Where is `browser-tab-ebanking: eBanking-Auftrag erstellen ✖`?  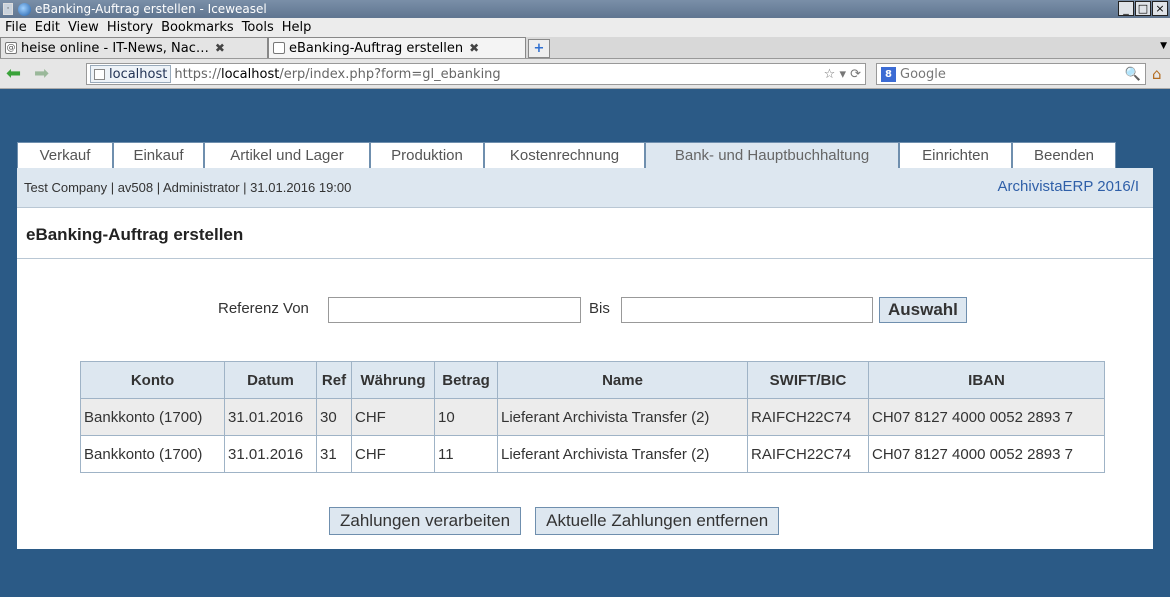
browser-tab-ebanking: eBanking-Auftrag erstellen ✖ is located at coordinates (397, 47).